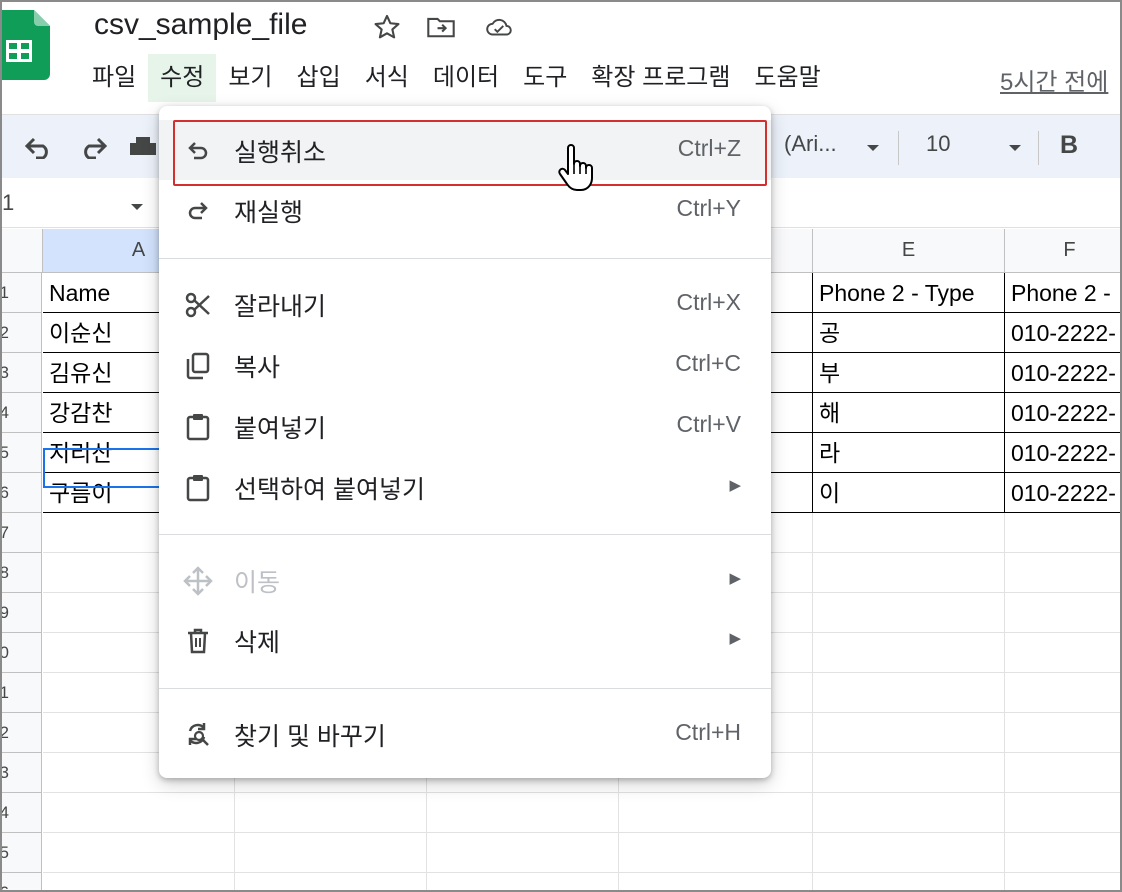 The height and width of the screenshot is (892, 1122). I want to click on menu-item-find-replace: 찾기 및 바꾸기 Ctrl+H, so click(465, 734).